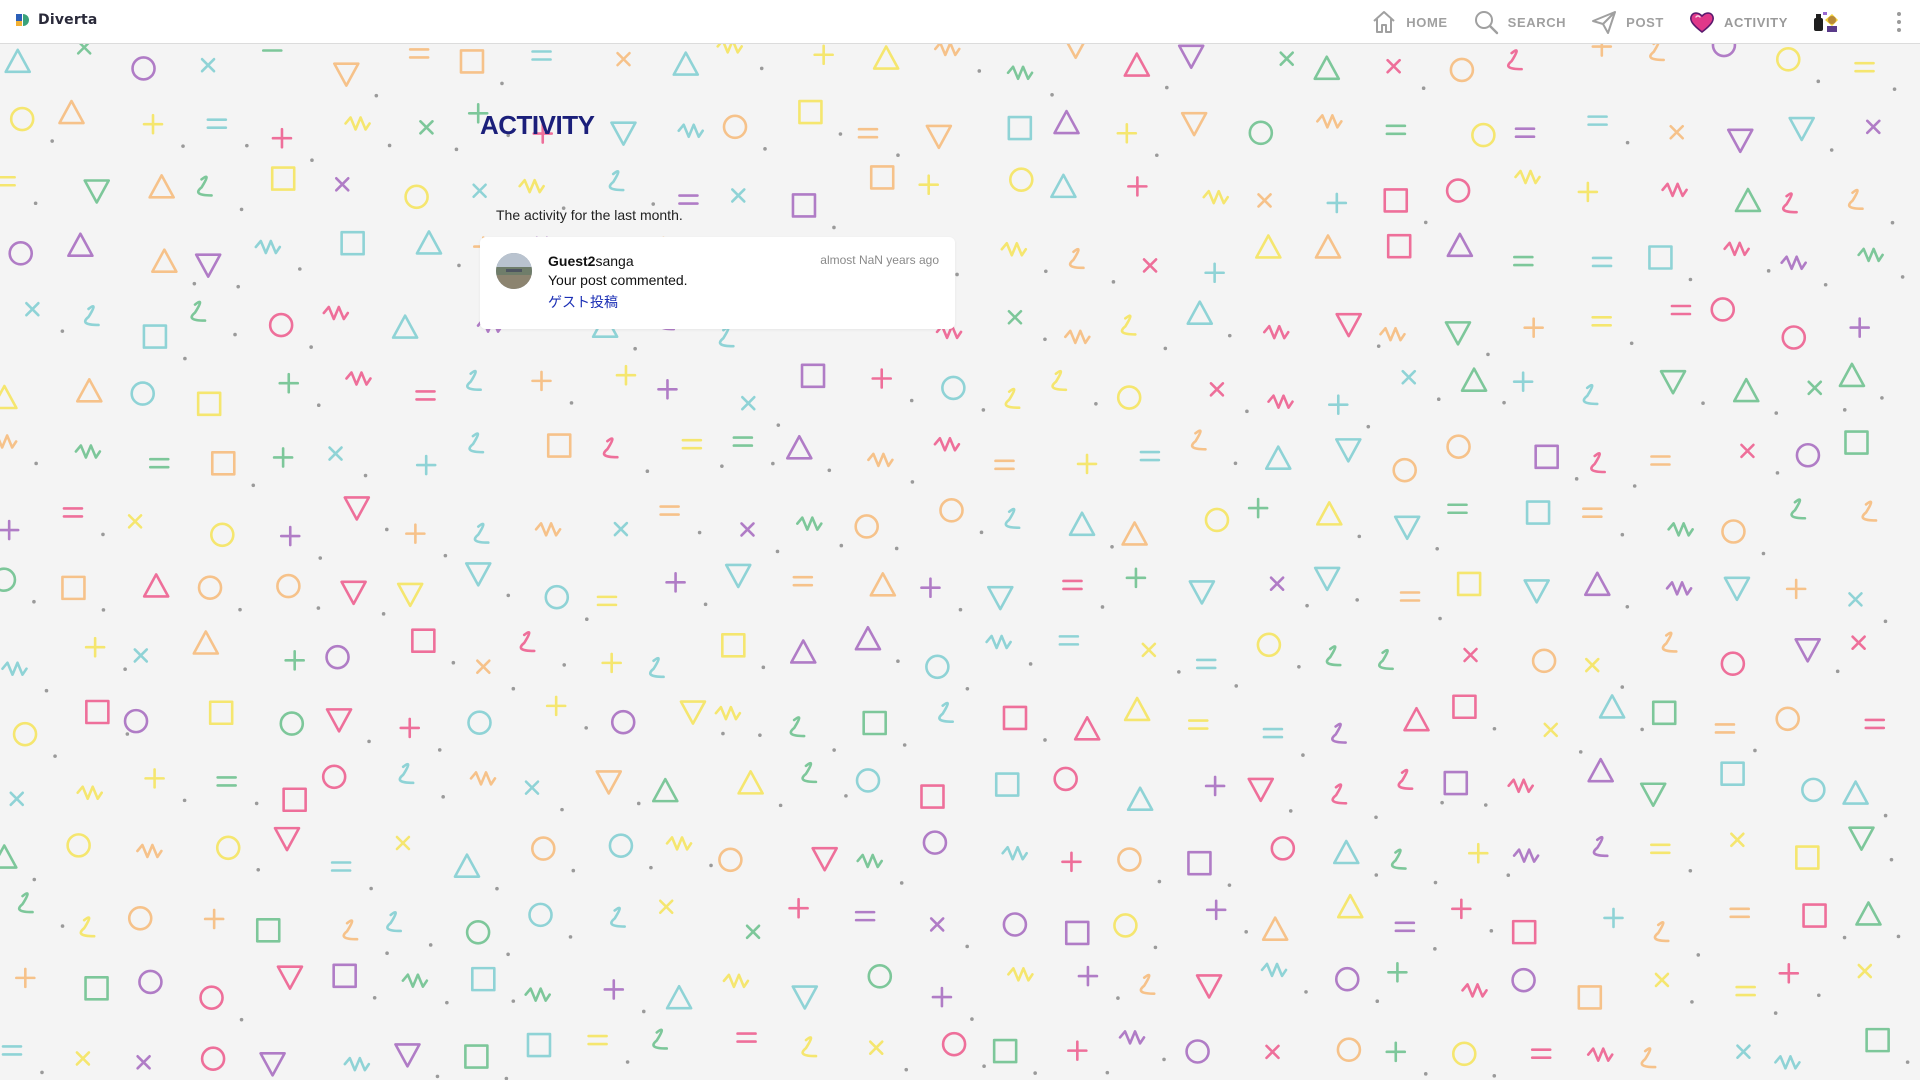 This screenshot has height=1080, width=1920. I want to click on brand-name: Diverta, so click(68, 20).